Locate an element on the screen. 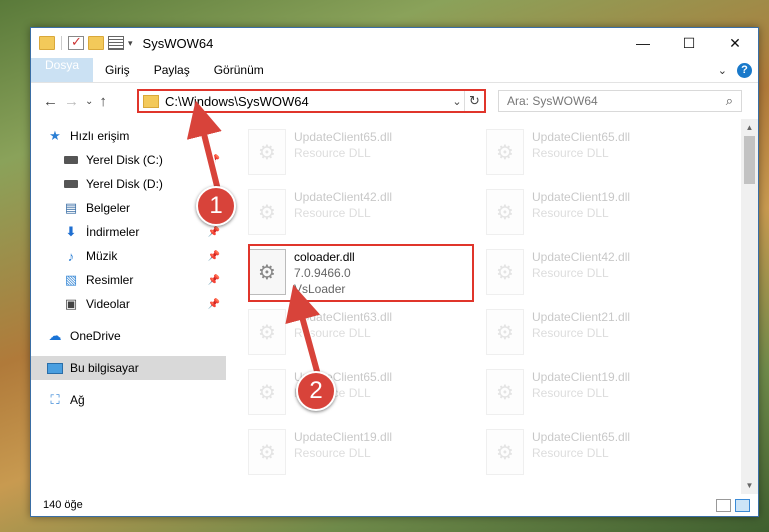 Image resolution: width=769 pixels, height=532 pixels. vertical-scrollbar: ▲ ▼ is located at coordinates (749, 306).